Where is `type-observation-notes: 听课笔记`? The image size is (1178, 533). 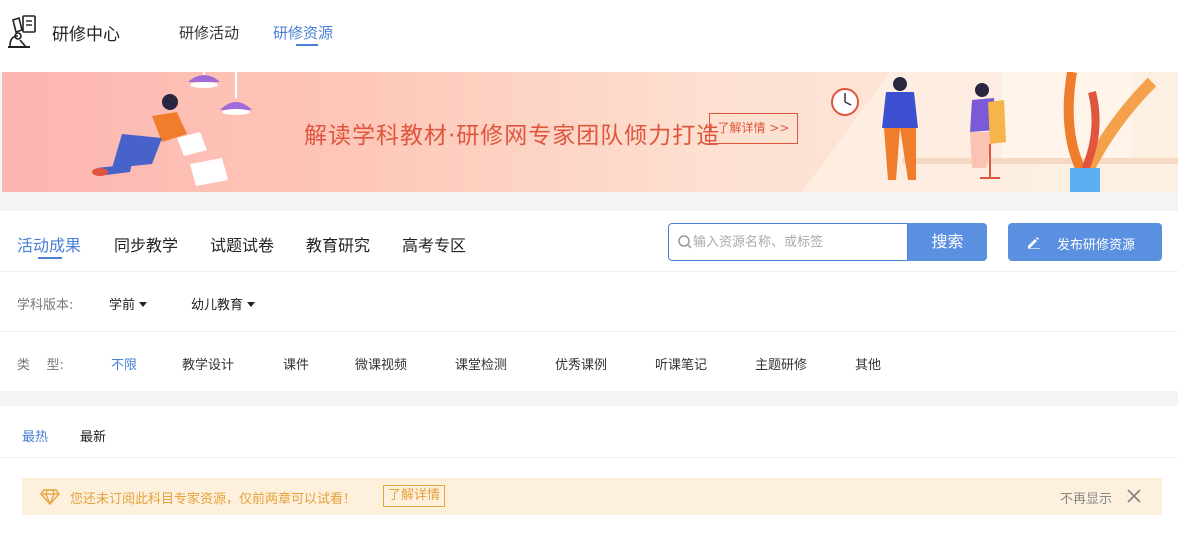
type-observation-notes: 听课笔记 is located at coordinates (681, 363).